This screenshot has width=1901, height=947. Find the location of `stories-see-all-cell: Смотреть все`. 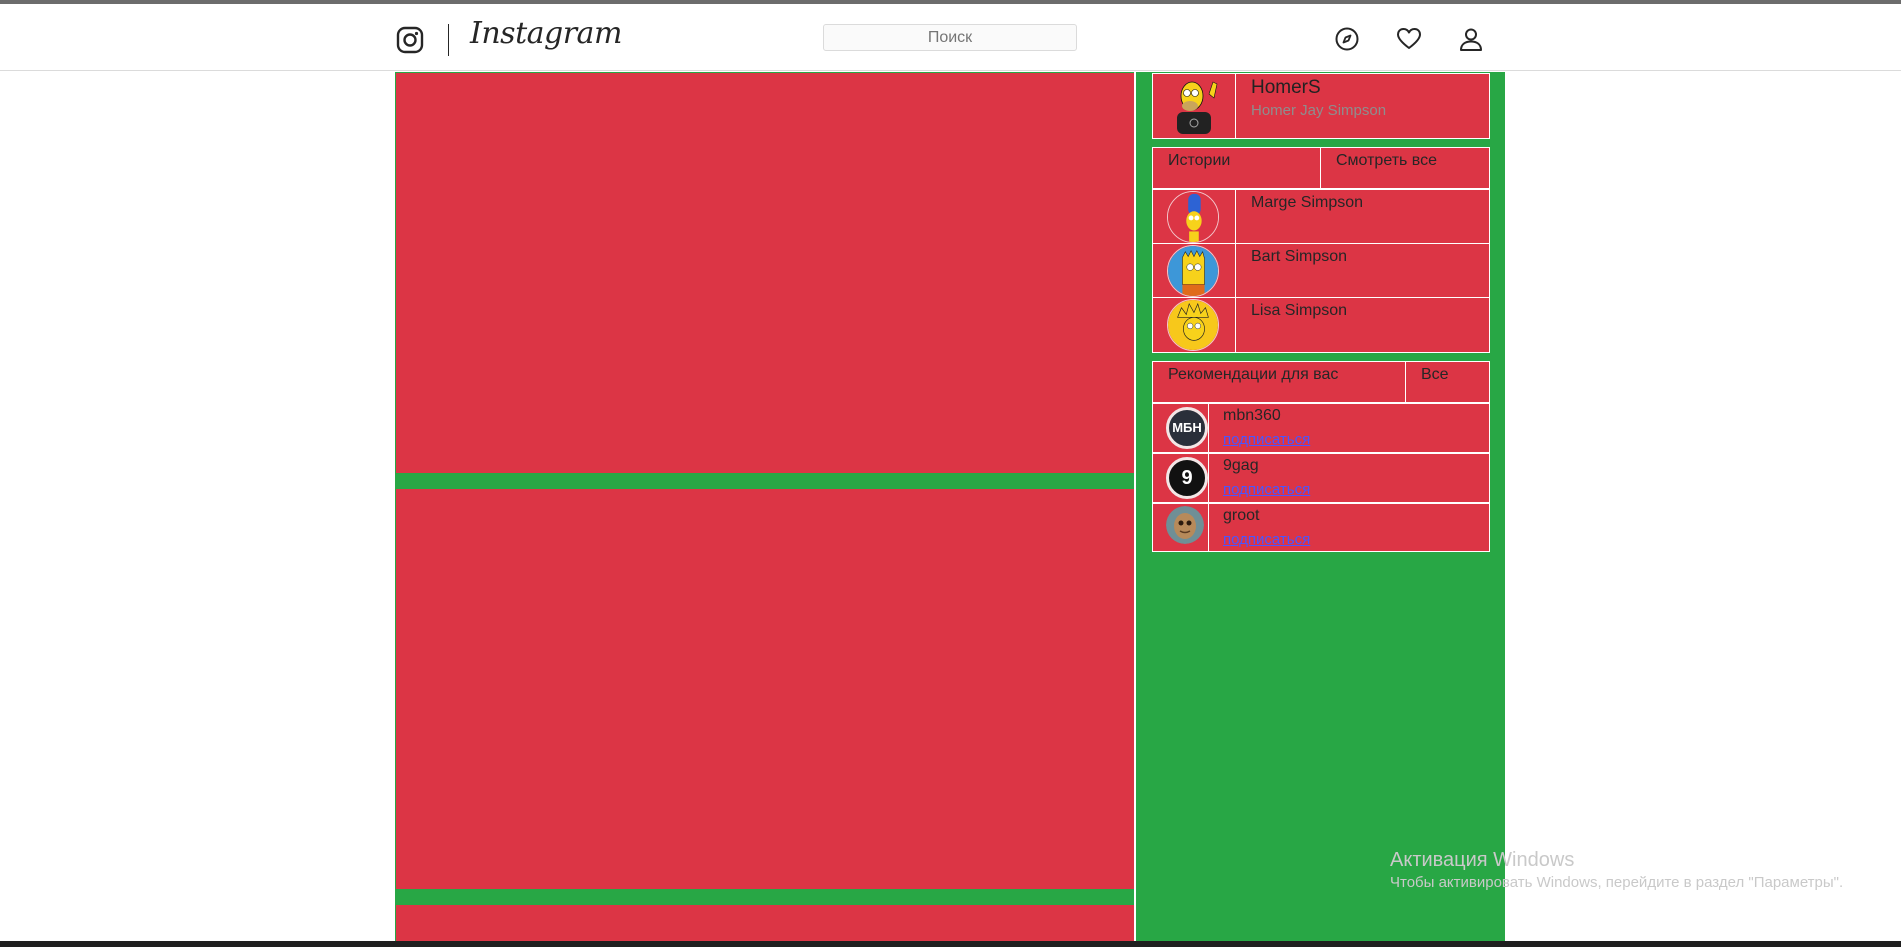

stories-see-all-cell: Смотреть все is located at coordinates (1405, 168).